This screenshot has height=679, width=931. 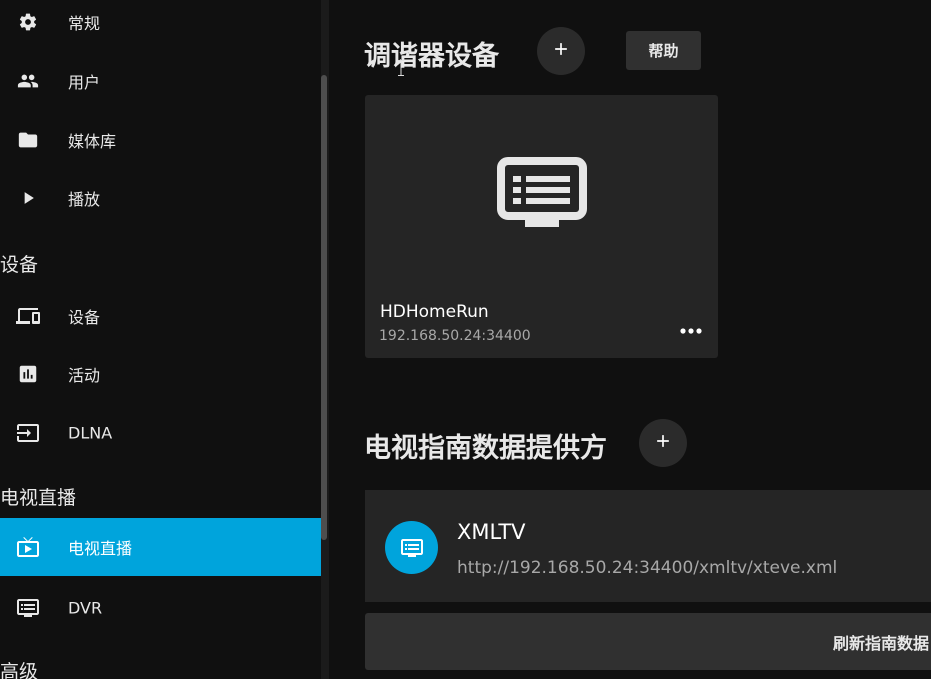 What do you see at coordinates (160, 198) in the screenshot?
I see `sidebar-item-playback: 播放` at bounding box center [160, 198].